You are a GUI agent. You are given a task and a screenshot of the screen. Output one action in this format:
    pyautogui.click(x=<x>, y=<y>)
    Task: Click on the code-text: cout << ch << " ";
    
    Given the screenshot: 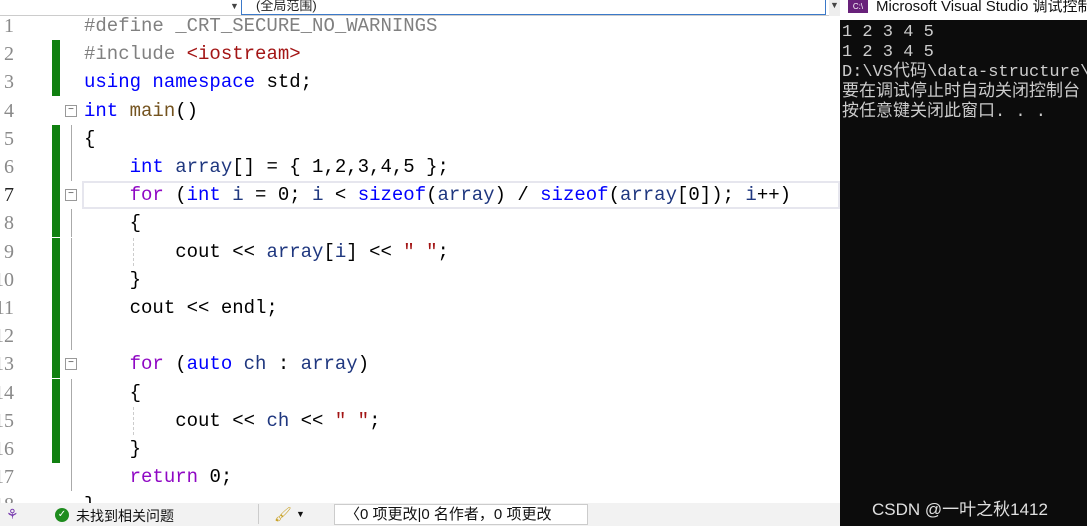 What is the action you would take?
    pyautogui.click(x=232, y=421)
    